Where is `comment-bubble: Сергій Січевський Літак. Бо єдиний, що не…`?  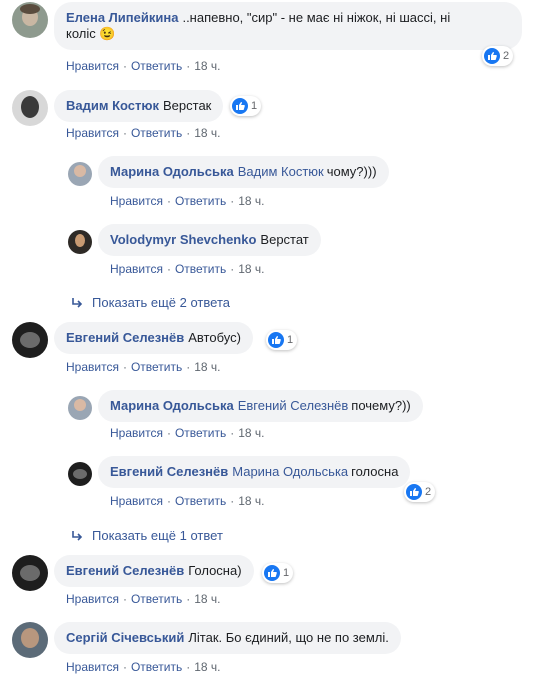 comment-bubble: Сергій Січевський Літак. Бо єдиний, що не… is located at coordinates (227, 638).